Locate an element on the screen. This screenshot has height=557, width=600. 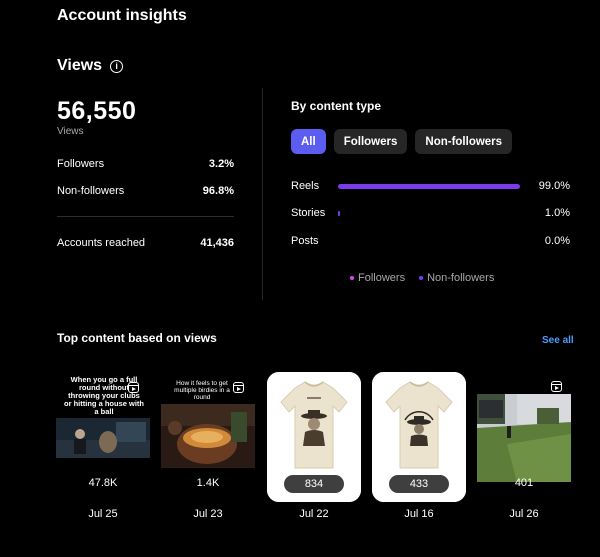
view-count: 47.8K is located at coordinates (103, 483).